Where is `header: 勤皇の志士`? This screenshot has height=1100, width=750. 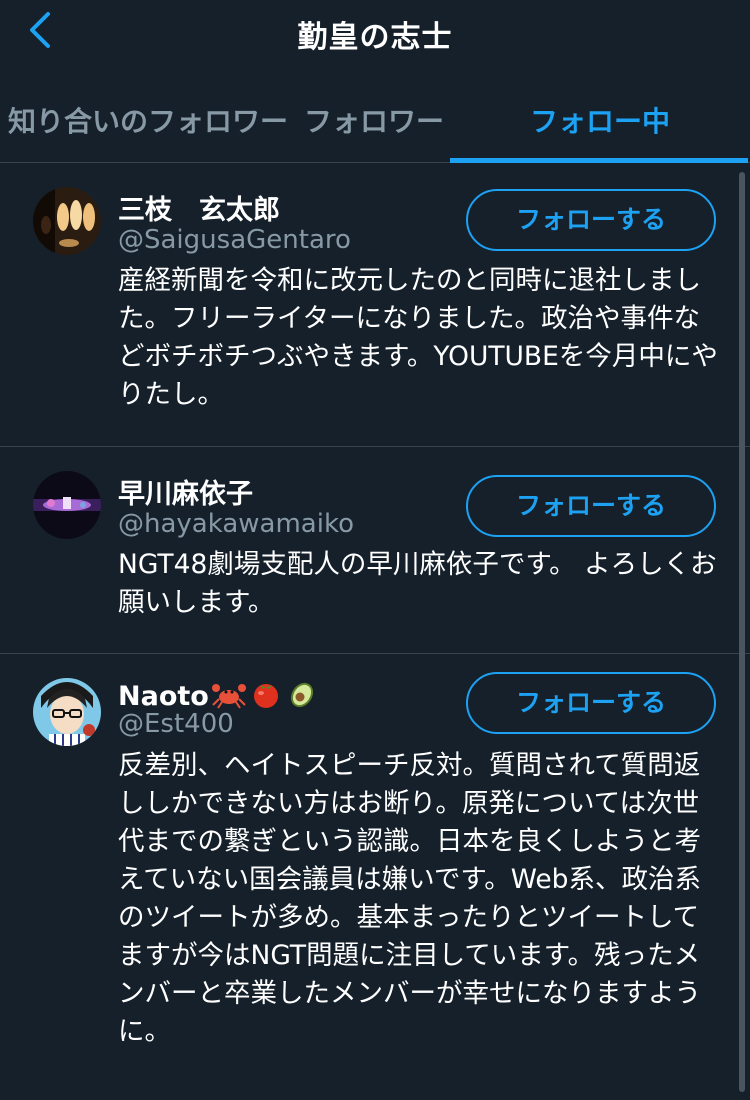 header: 勤皇の志士 is located at coordinates (375, 35).